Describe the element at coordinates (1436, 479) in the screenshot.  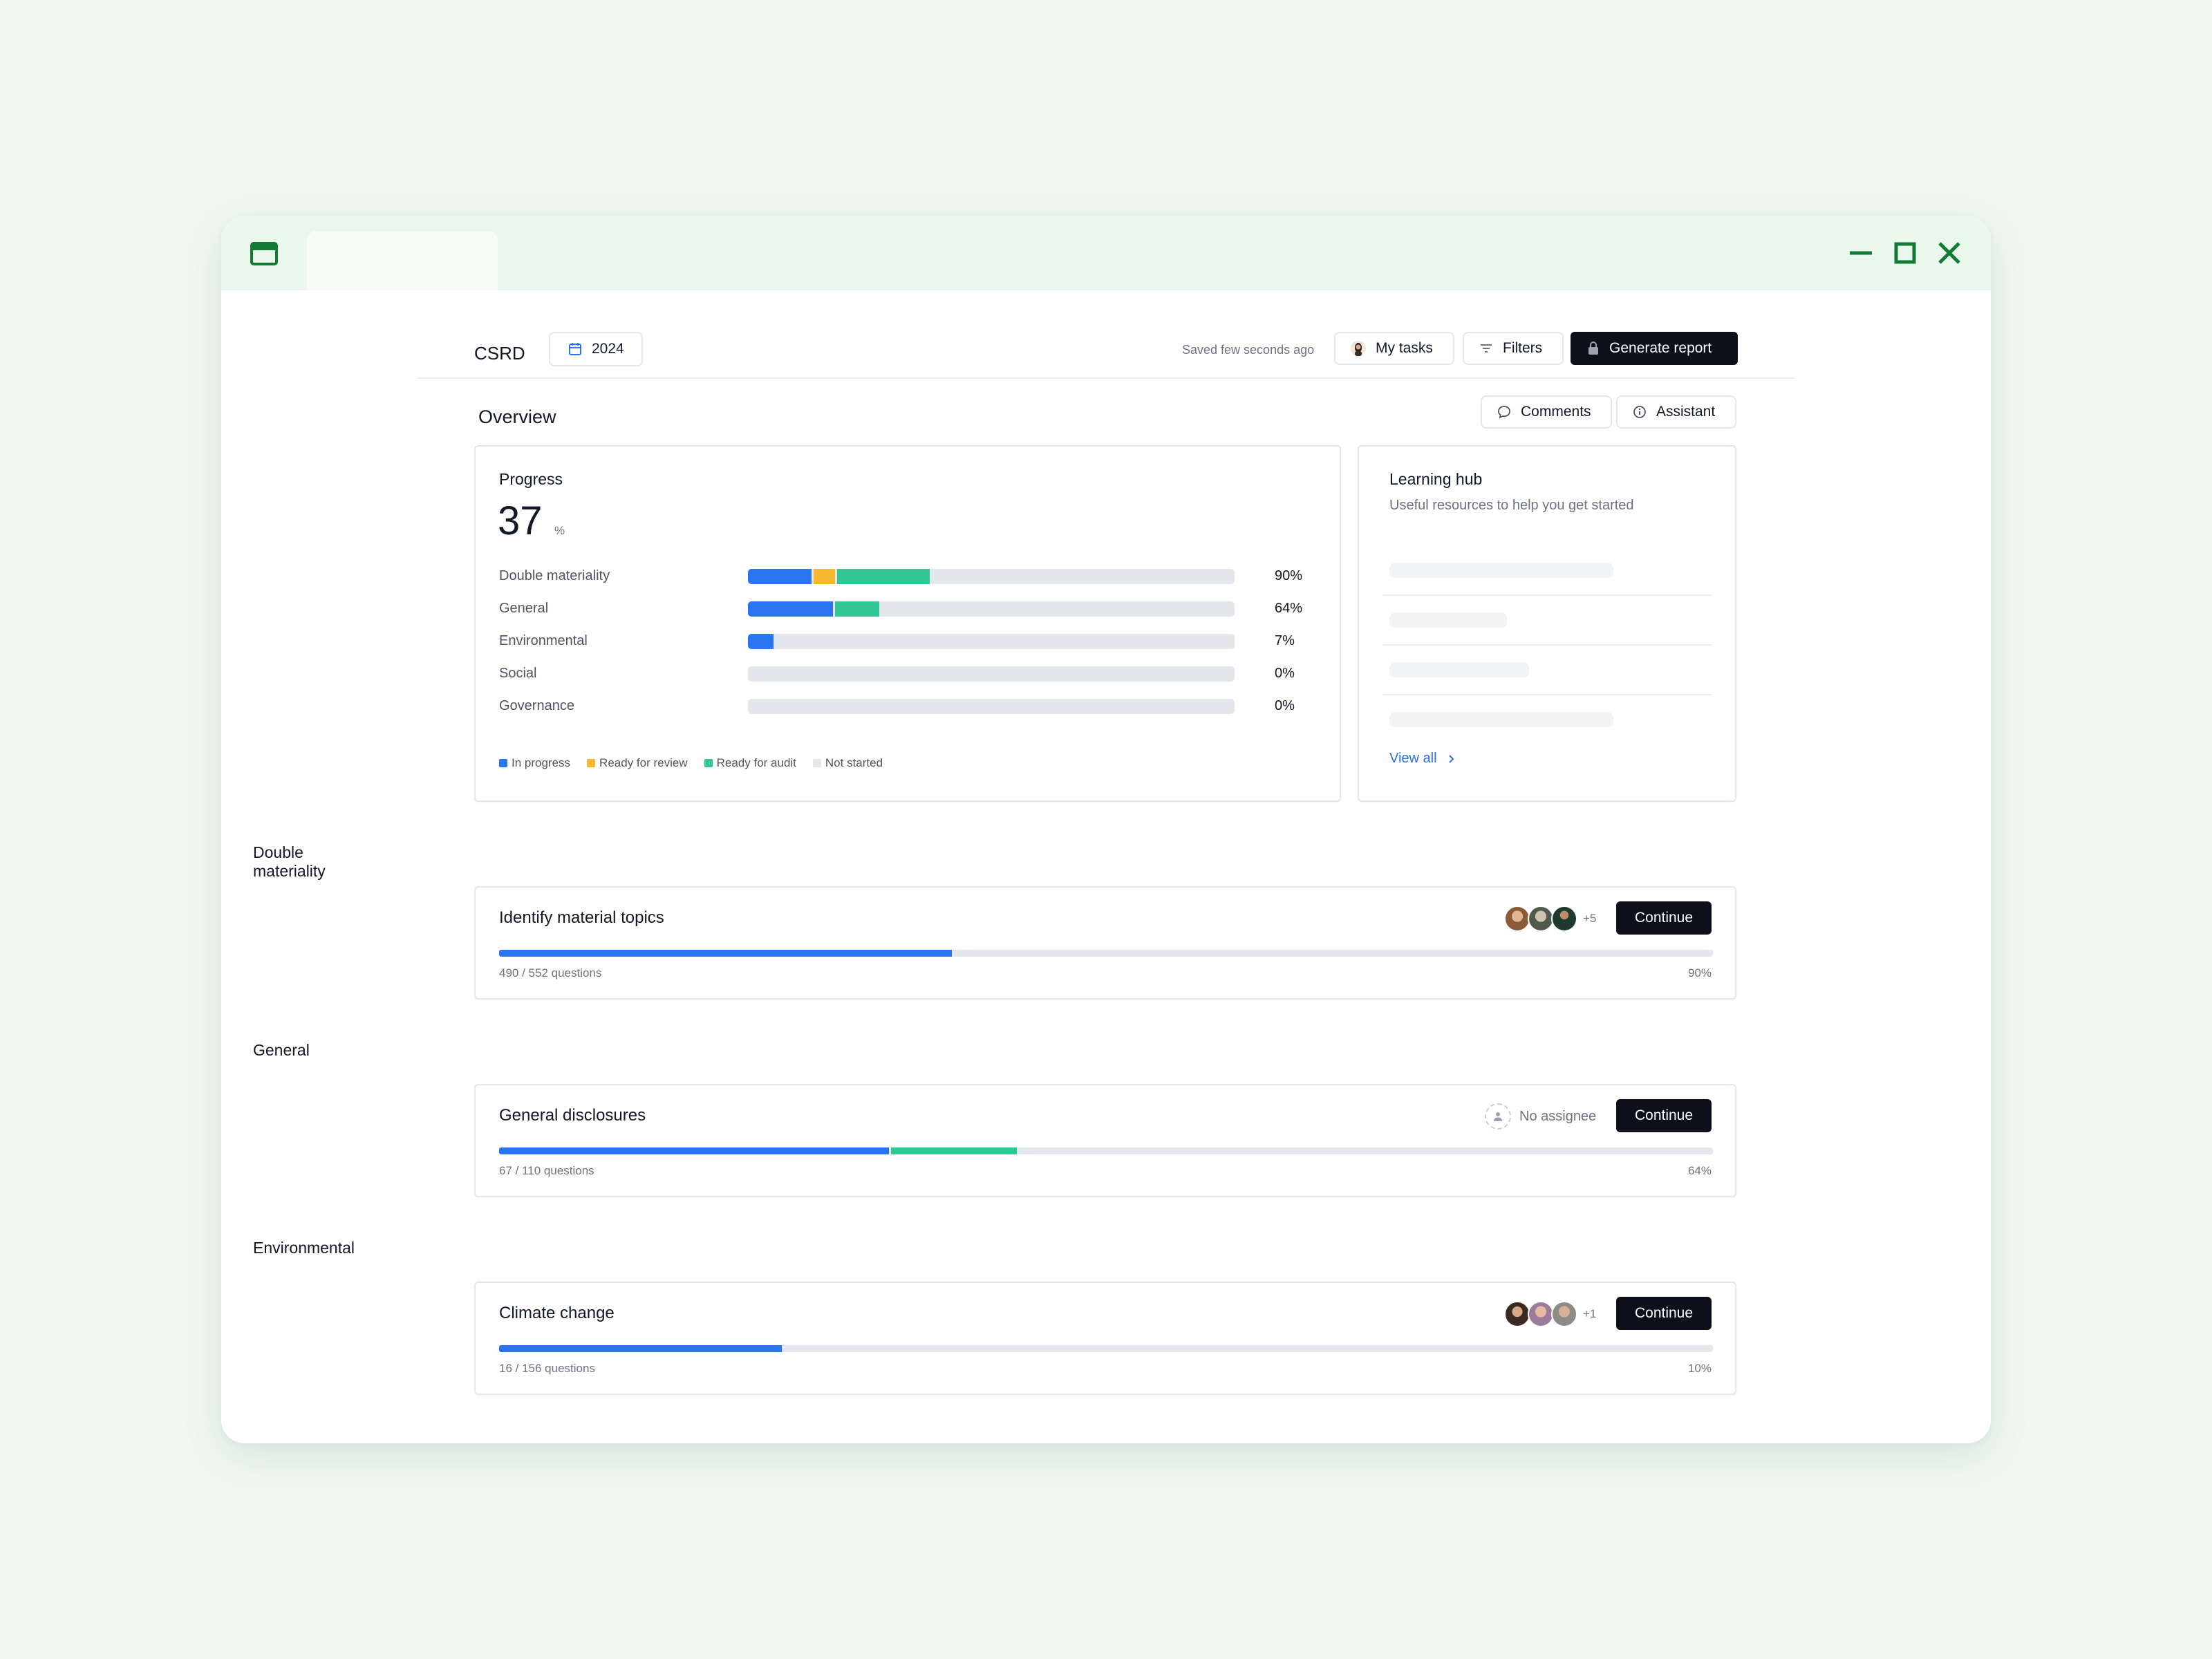
I see `learning-hub-title: Learning hub` at that location.